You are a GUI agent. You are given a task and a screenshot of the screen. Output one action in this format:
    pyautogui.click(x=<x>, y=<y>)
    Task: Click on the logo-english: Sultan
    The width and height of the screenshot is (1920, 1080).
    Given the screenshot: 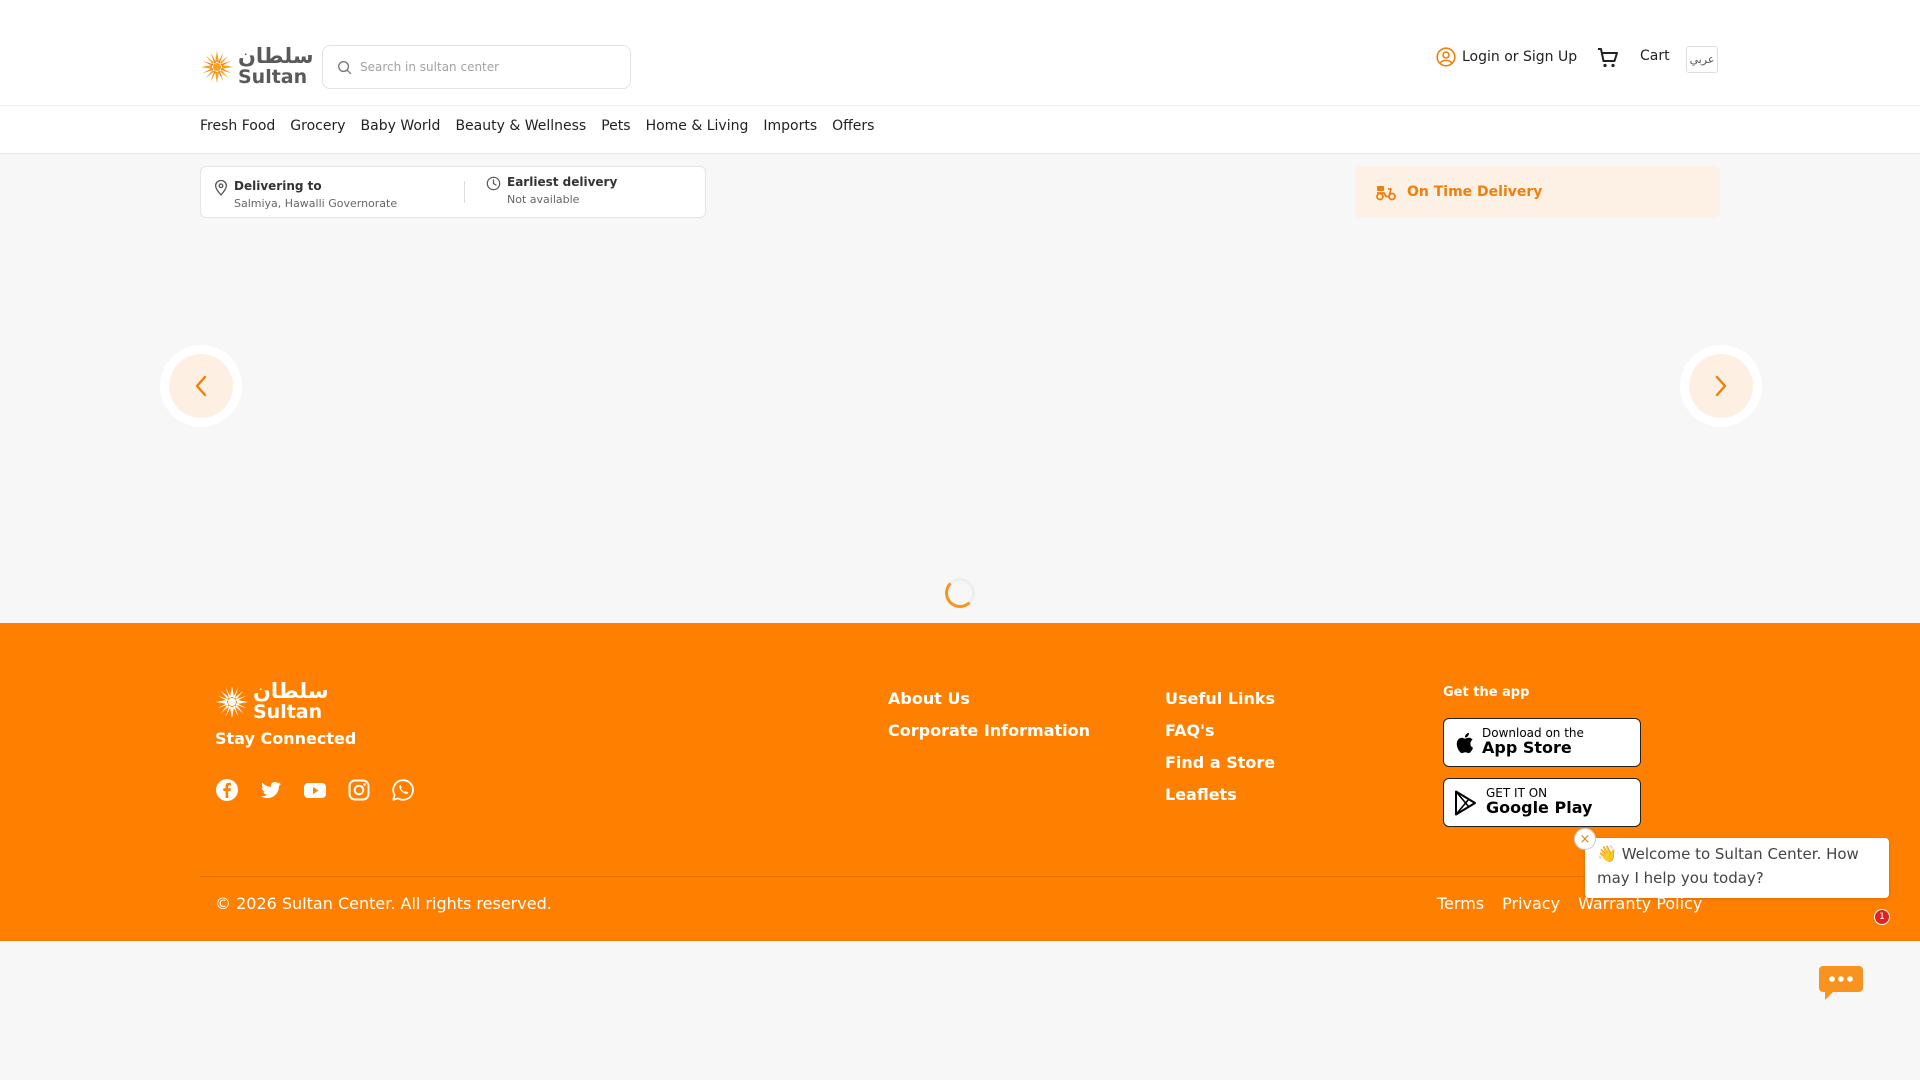 What is the action you would take?
    pyautogui.click(x=273, y=77)
    